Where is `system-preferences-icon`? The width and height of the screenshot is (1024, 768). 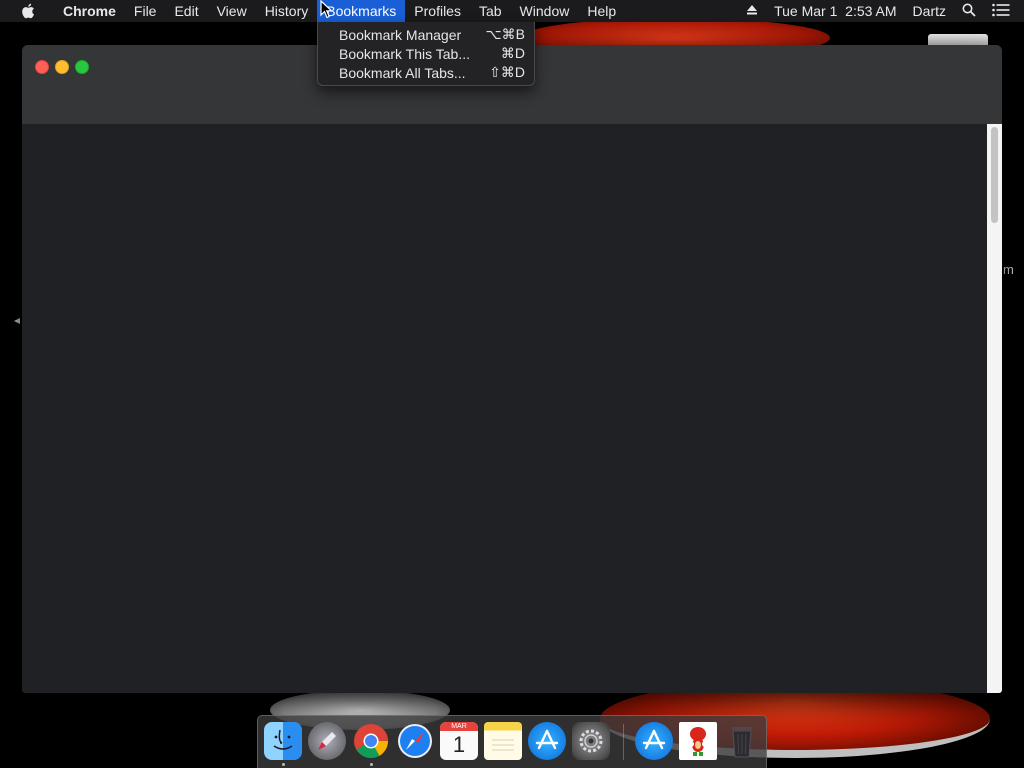 system-preferences-icon is located at coordinates (591, 741).